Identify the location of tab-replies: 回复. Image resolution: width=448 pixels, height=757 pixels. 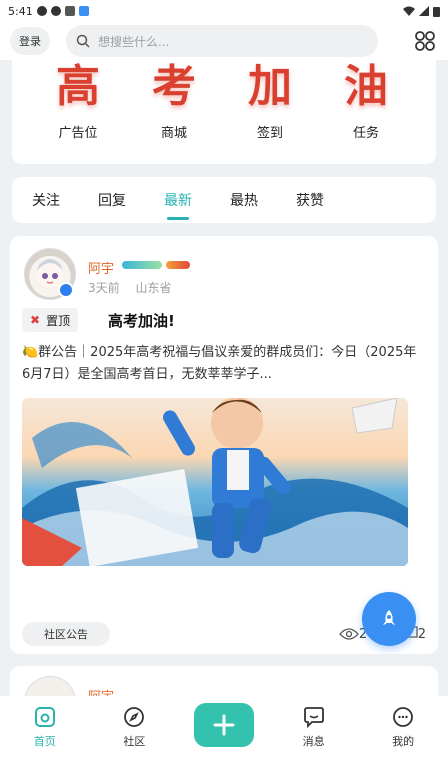
(112, 200).